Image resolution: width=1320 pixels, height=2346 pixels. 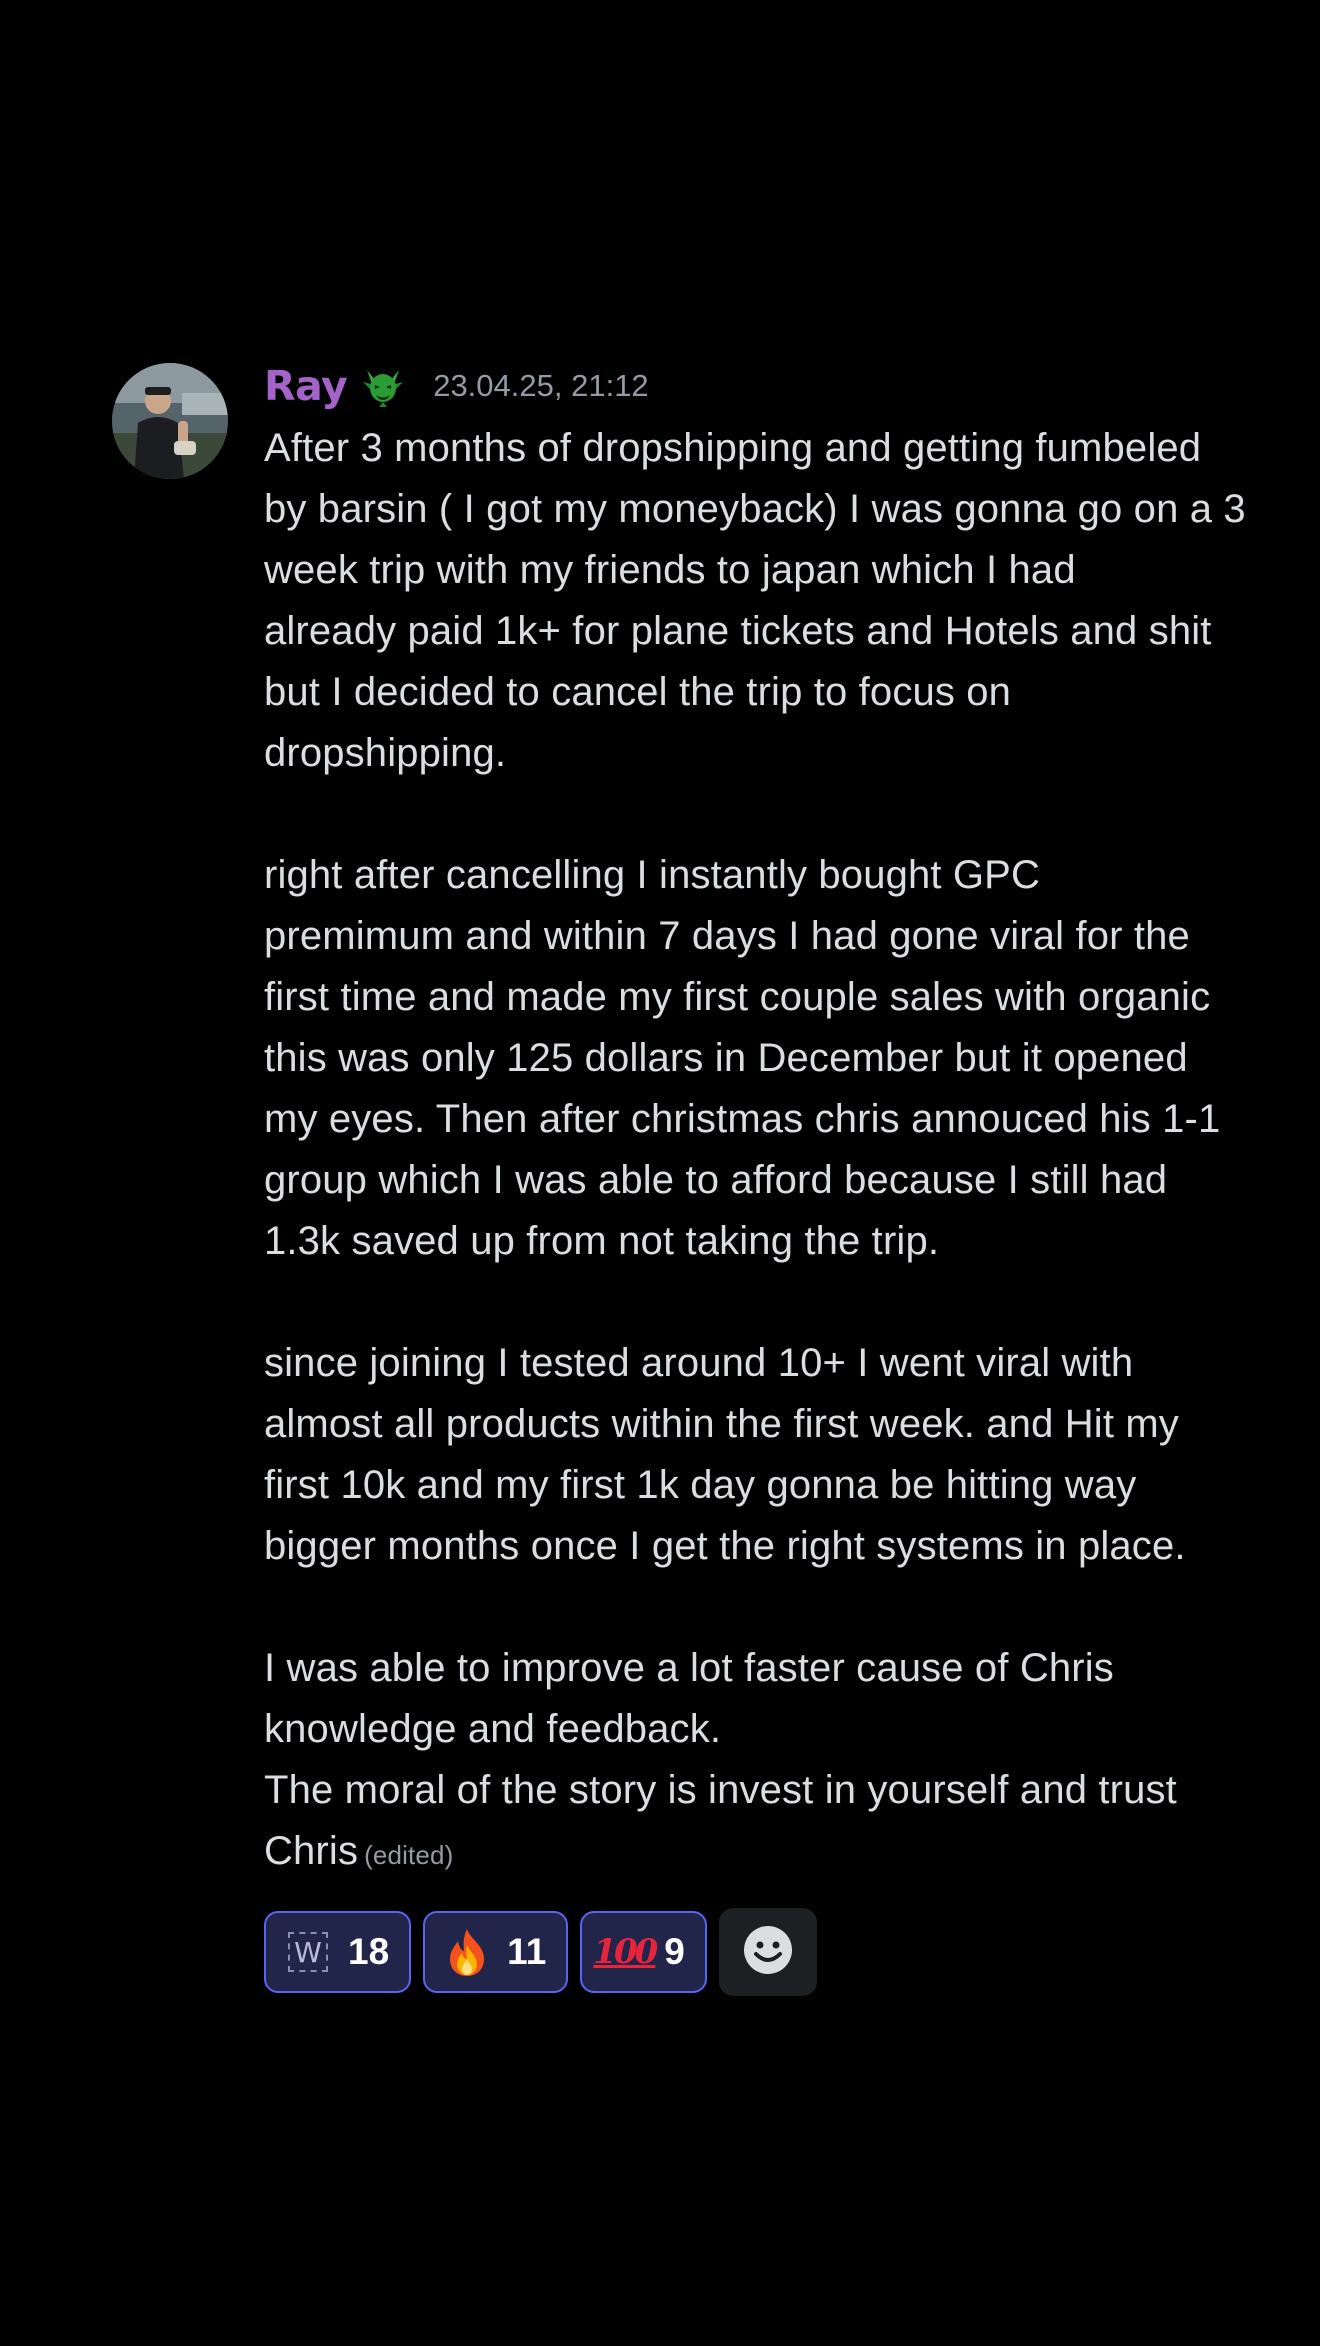 I want to click on add-reaction-button, so click(x=767, y=1952).